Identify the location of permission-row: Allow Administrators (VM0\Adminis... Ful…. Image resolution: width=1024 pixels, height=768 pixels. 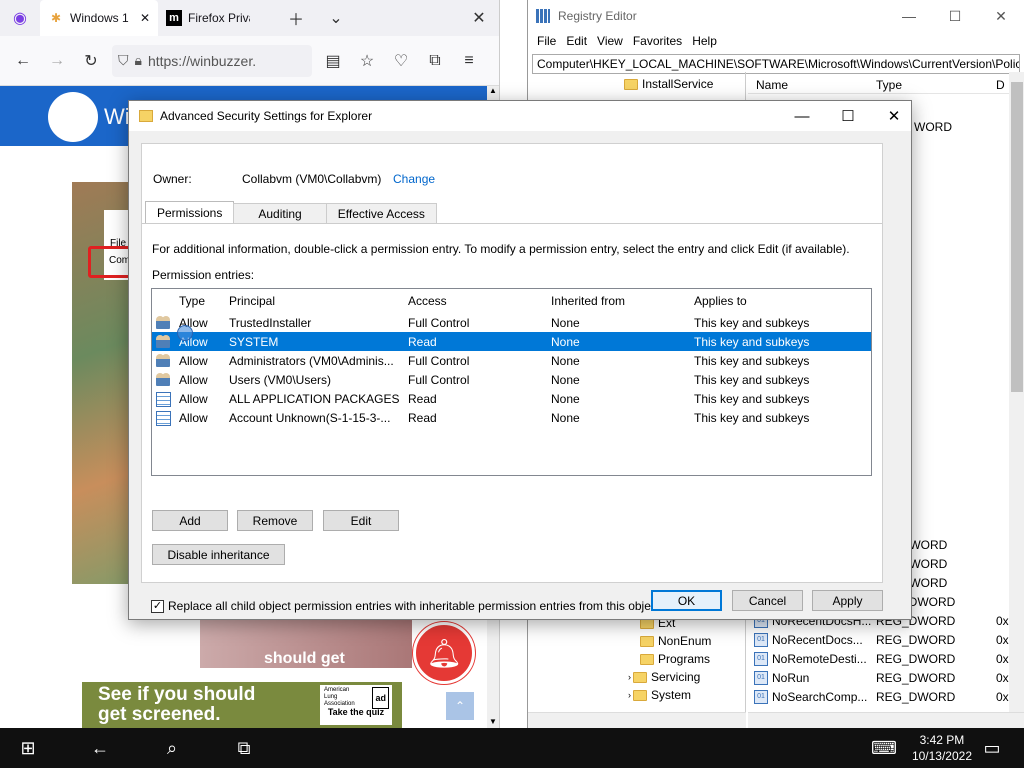
(511, 360).